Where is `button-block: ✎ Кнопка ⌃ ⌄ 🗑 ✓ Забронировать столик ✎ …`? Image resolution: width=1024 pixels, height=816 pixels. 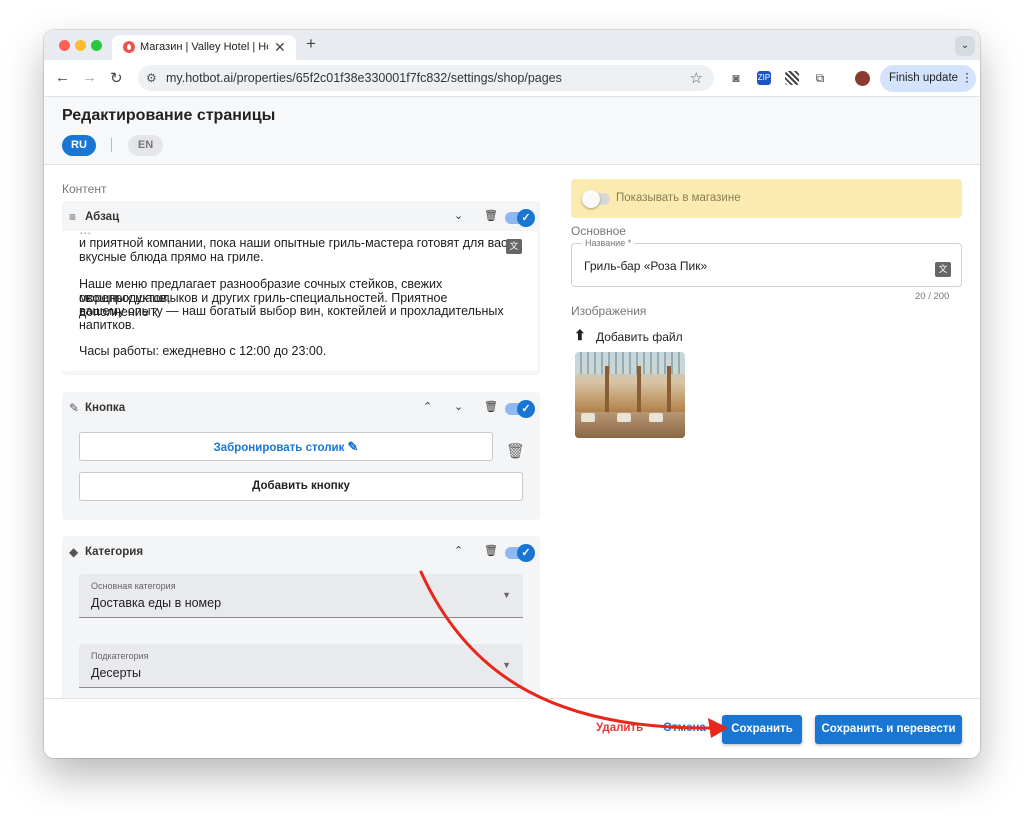 button-block: ✎ Кнопка ⌃ ⌄ 🗑 ✓ Забронировать столик ✎ … is located at coordinates (301, 456).